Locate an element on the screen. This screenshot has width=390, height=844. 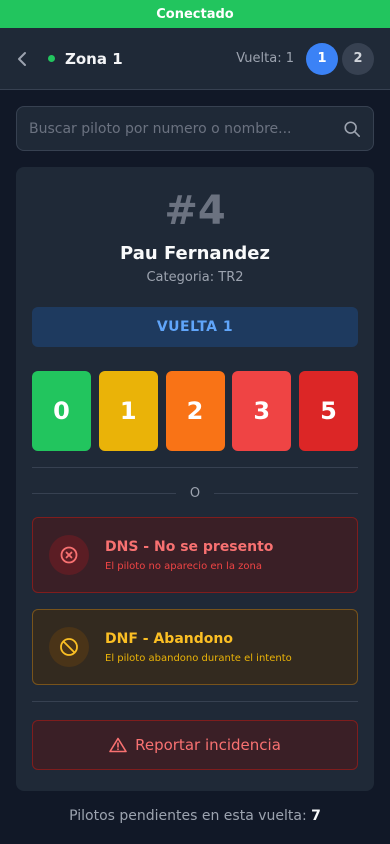
dnf-subtitle: El piloto abandono durante el intento is located at coordinates (198, 658).